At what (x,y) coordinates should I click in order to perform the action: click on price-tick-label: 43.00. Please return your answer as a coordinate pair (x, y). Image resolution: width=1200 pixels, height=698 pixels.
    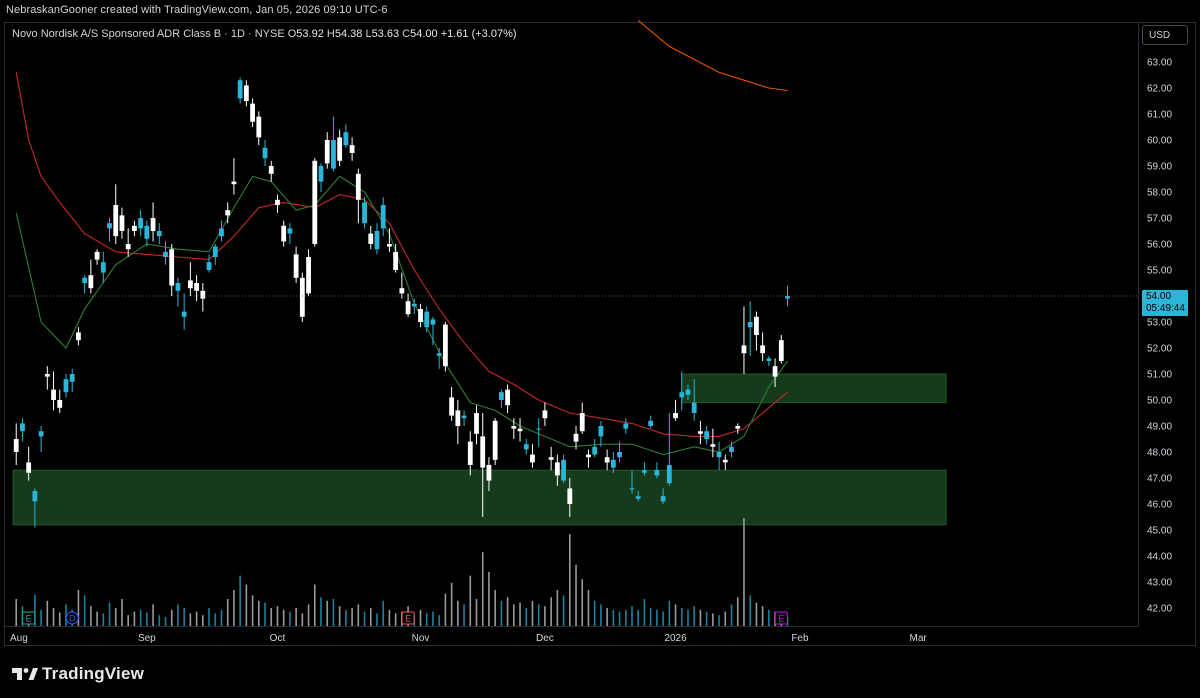
    Looking at the image, I should click on (1159, 583).